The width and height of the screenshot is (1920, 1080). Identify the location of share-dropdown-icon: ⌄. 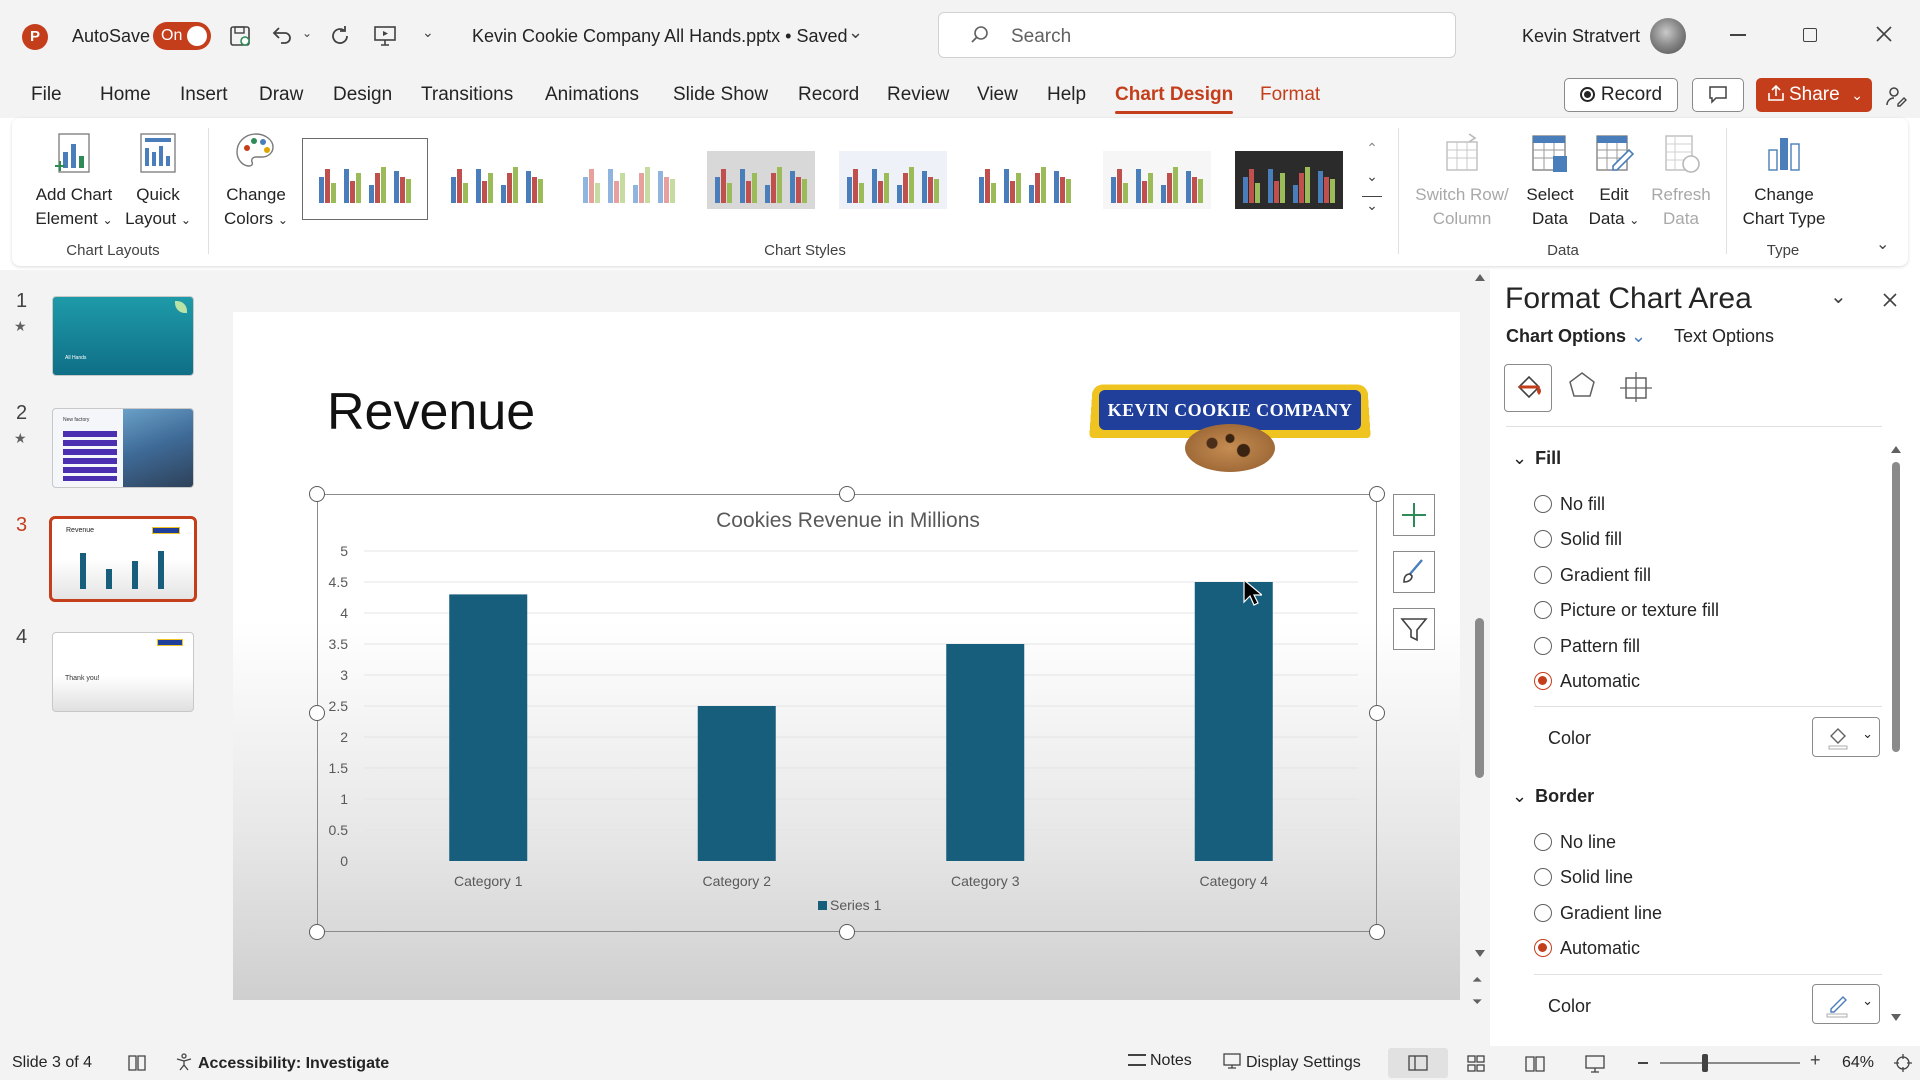
(1857, 95).